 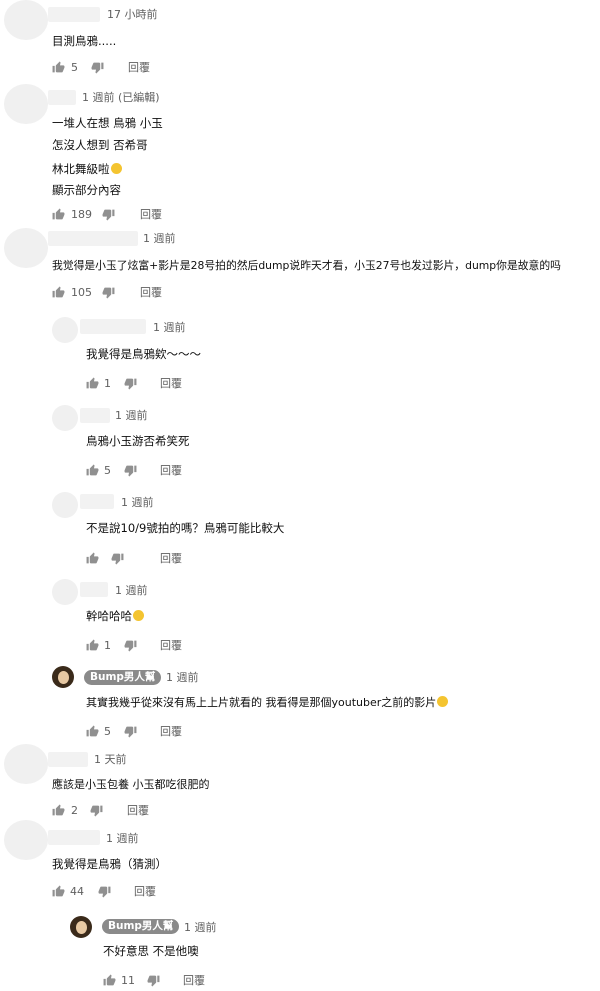 What do you see at coordinates (87, 169) in the screenshot?
I see `comment-text: 林北舞級啦` at bounding box center [87, 169].